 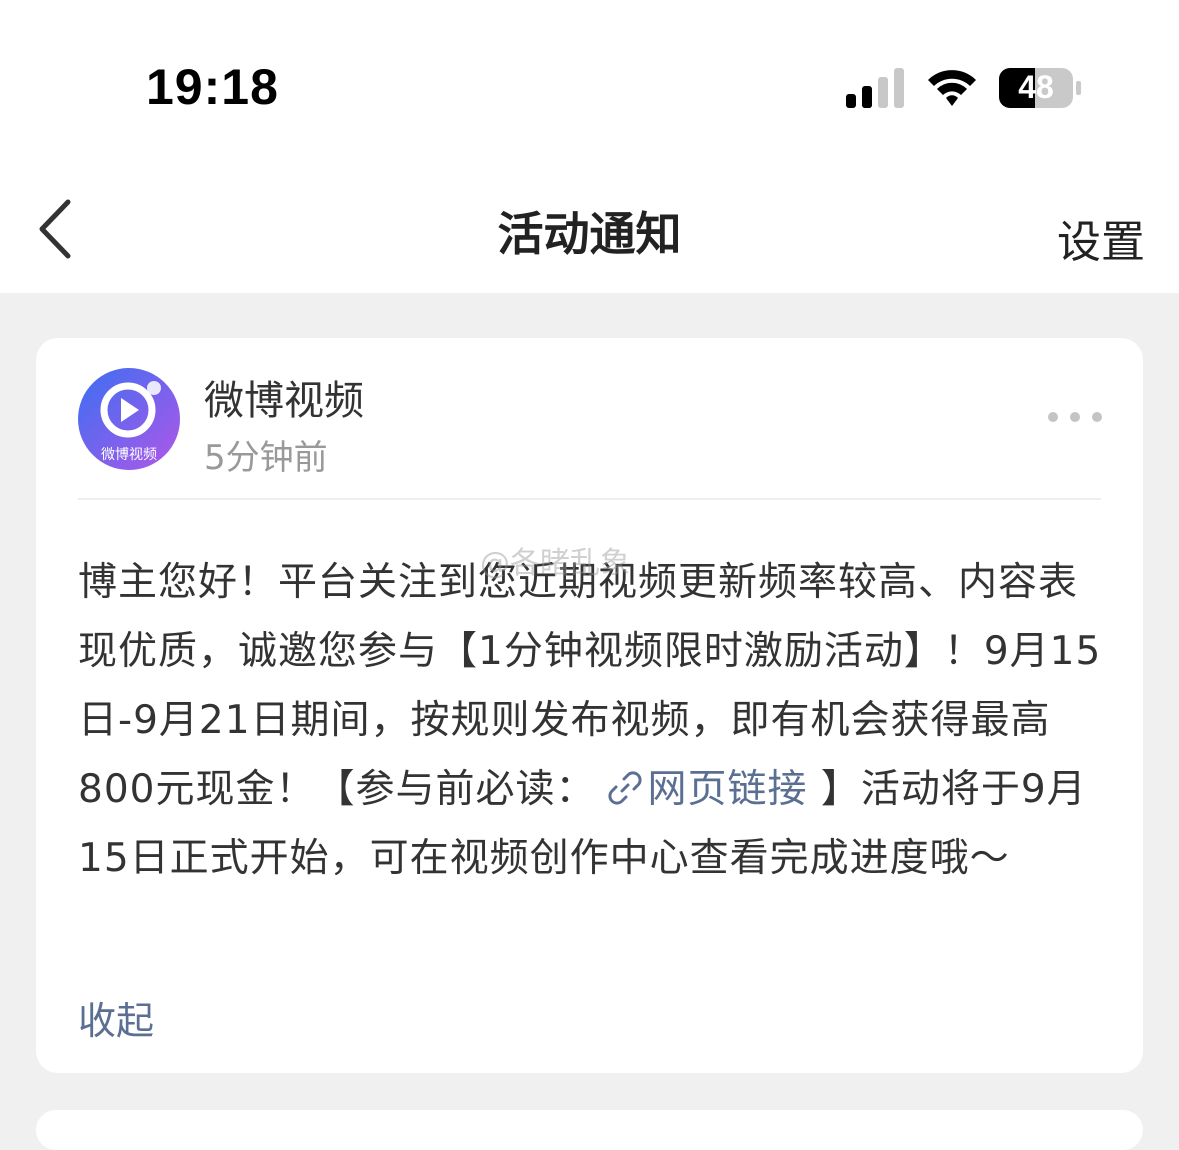 I want to click on web-link: 网页链接, so click(x=701, y=789).